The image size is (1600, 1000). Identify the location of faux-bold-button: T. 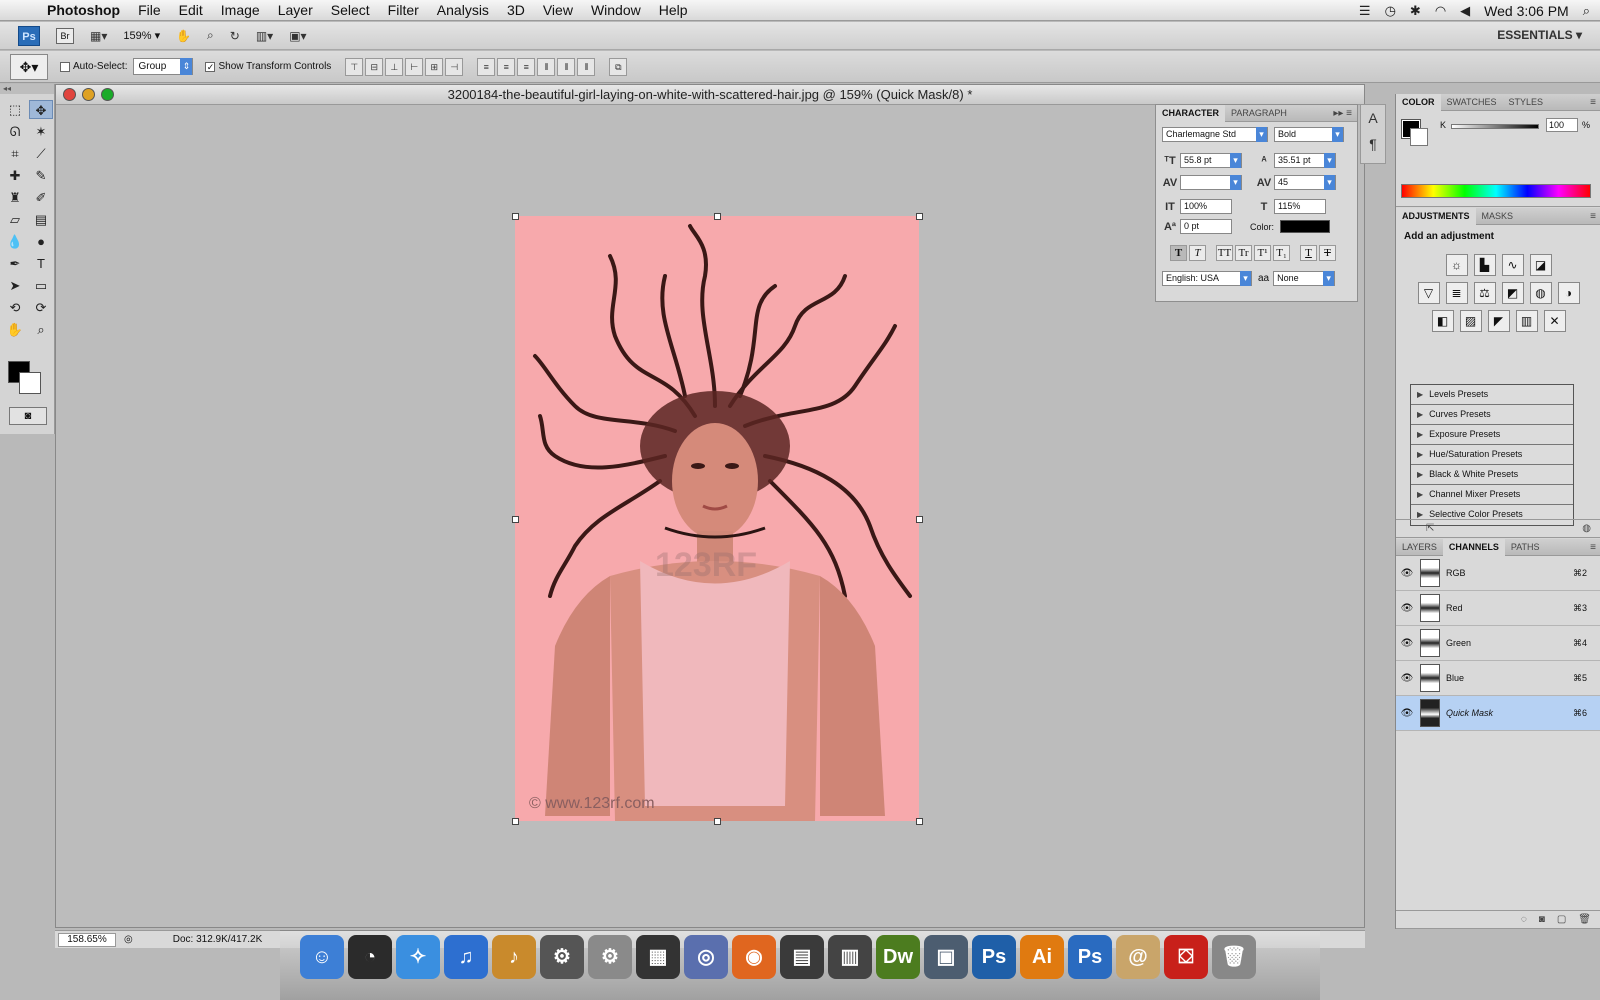
(1178, 253).